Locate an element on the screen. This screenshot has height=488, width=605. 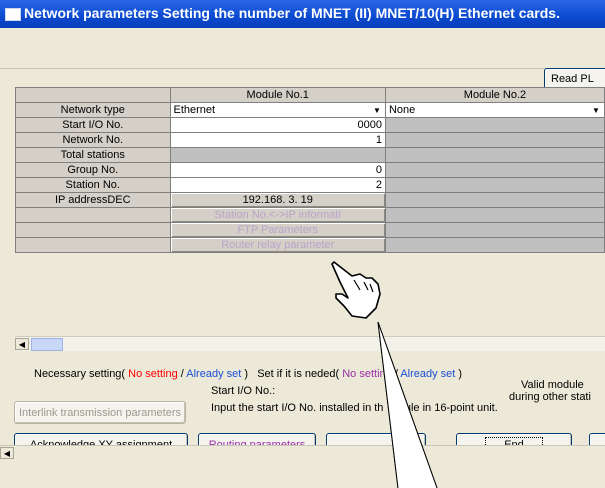
network-no-module1-input: 1 is located at coordinates (277, 140).